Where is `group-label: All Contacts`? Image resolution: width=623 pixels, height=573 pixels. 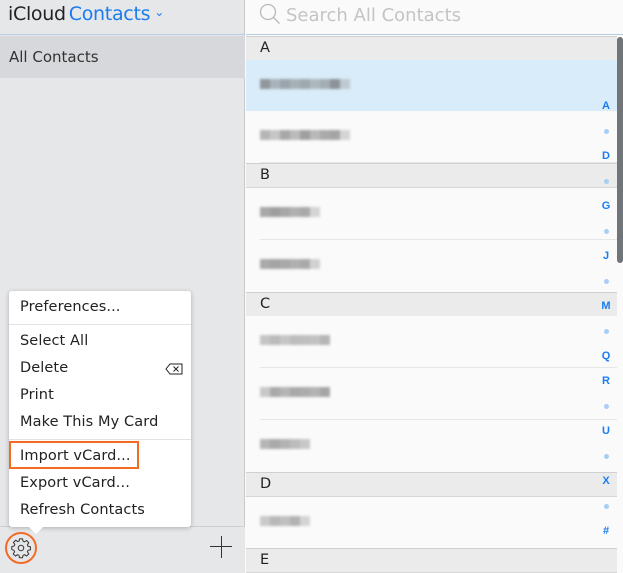 group-label: All Contacts is located at coordinates (54, 57).